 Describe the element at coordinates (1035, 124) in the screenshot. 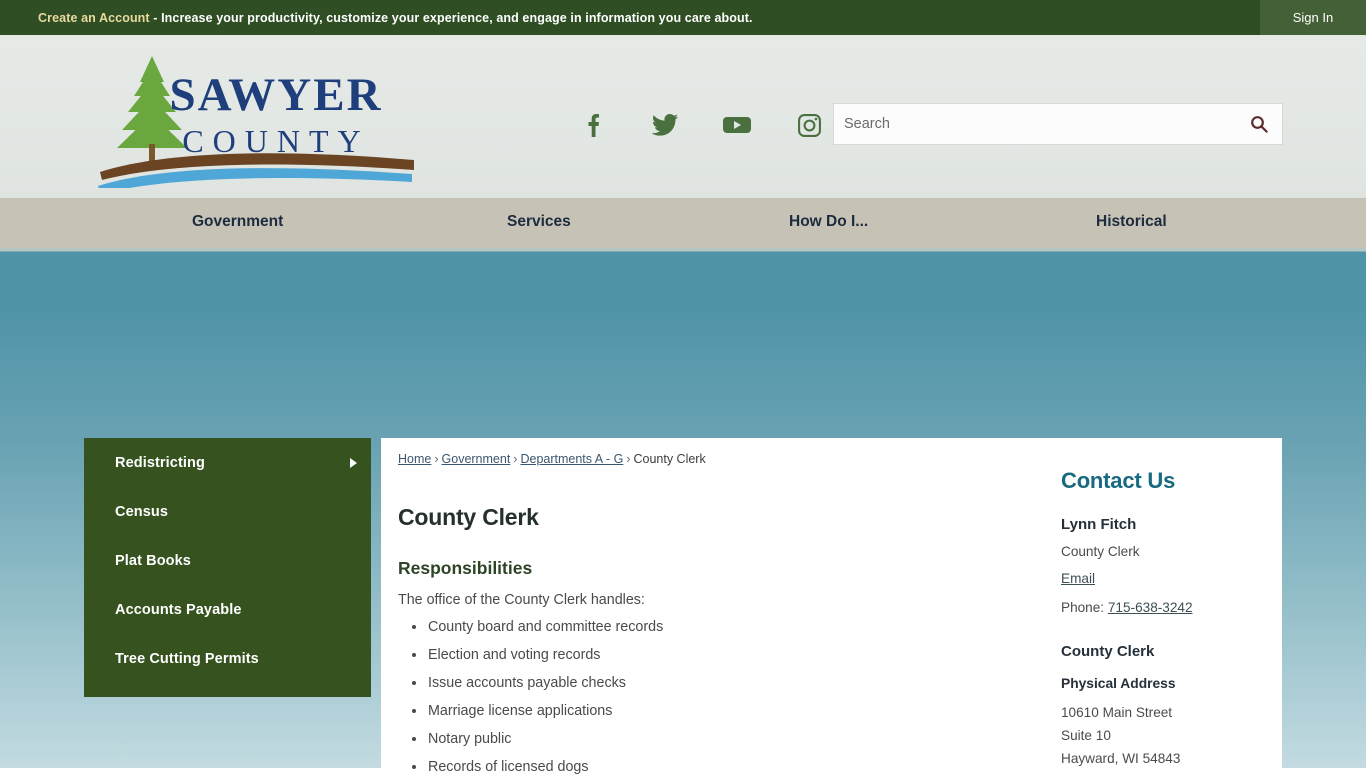

I see `search-input` at that location.